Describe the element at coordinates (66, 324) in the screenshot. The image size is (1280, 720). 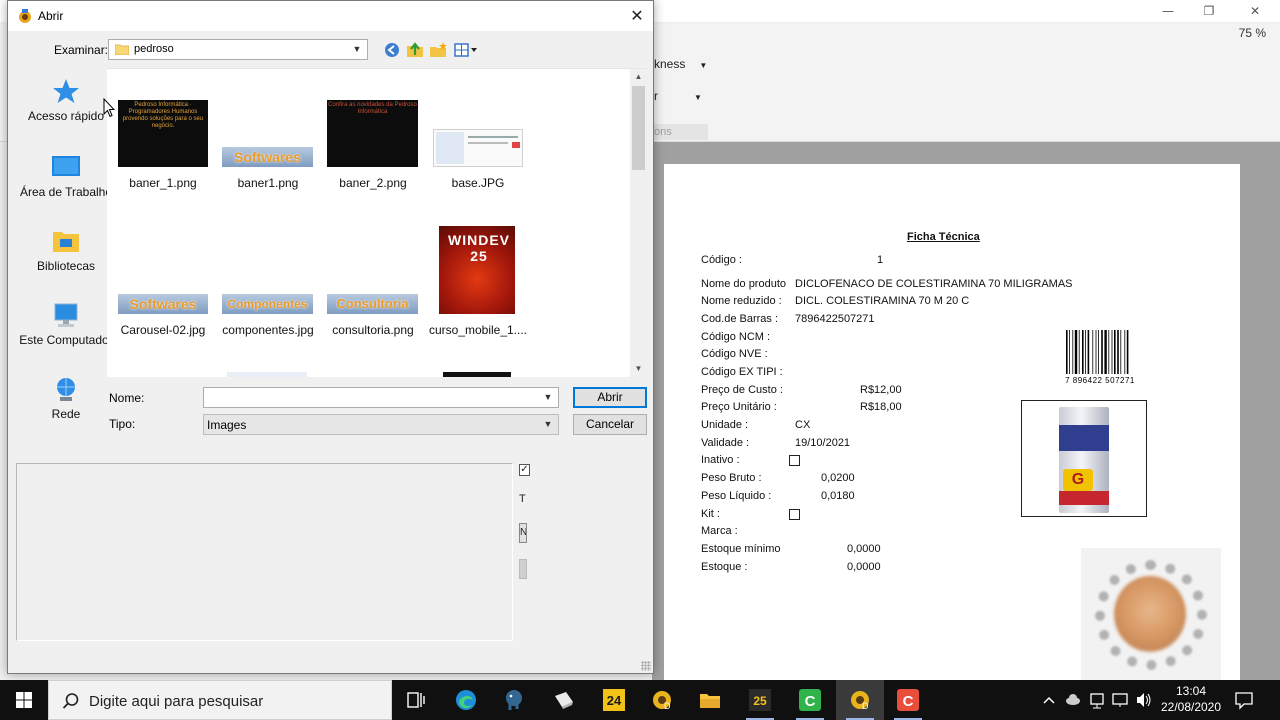
I see `place-this-pc: Este Computador` at that location.